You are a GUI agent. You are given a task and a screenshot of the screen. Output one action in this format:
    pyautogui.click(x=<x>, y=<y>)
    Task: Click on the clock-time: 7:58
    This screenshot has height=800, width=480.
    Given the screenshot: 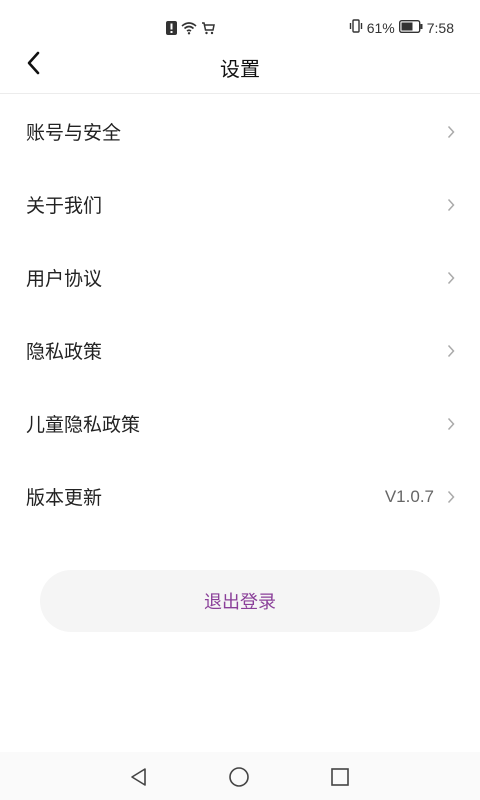 What is the action you would take?
    pyautogui.click(x=440, y=28)
    